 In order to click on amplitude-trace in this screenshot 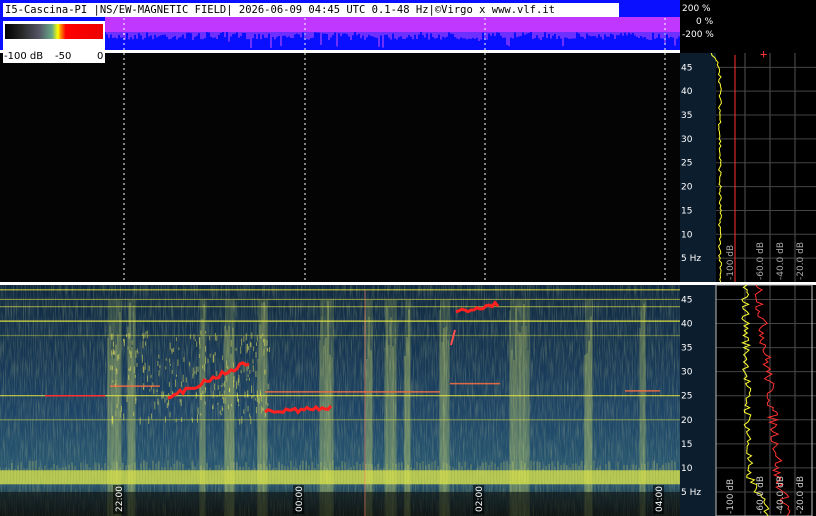, I will do `click(392, 24)`.